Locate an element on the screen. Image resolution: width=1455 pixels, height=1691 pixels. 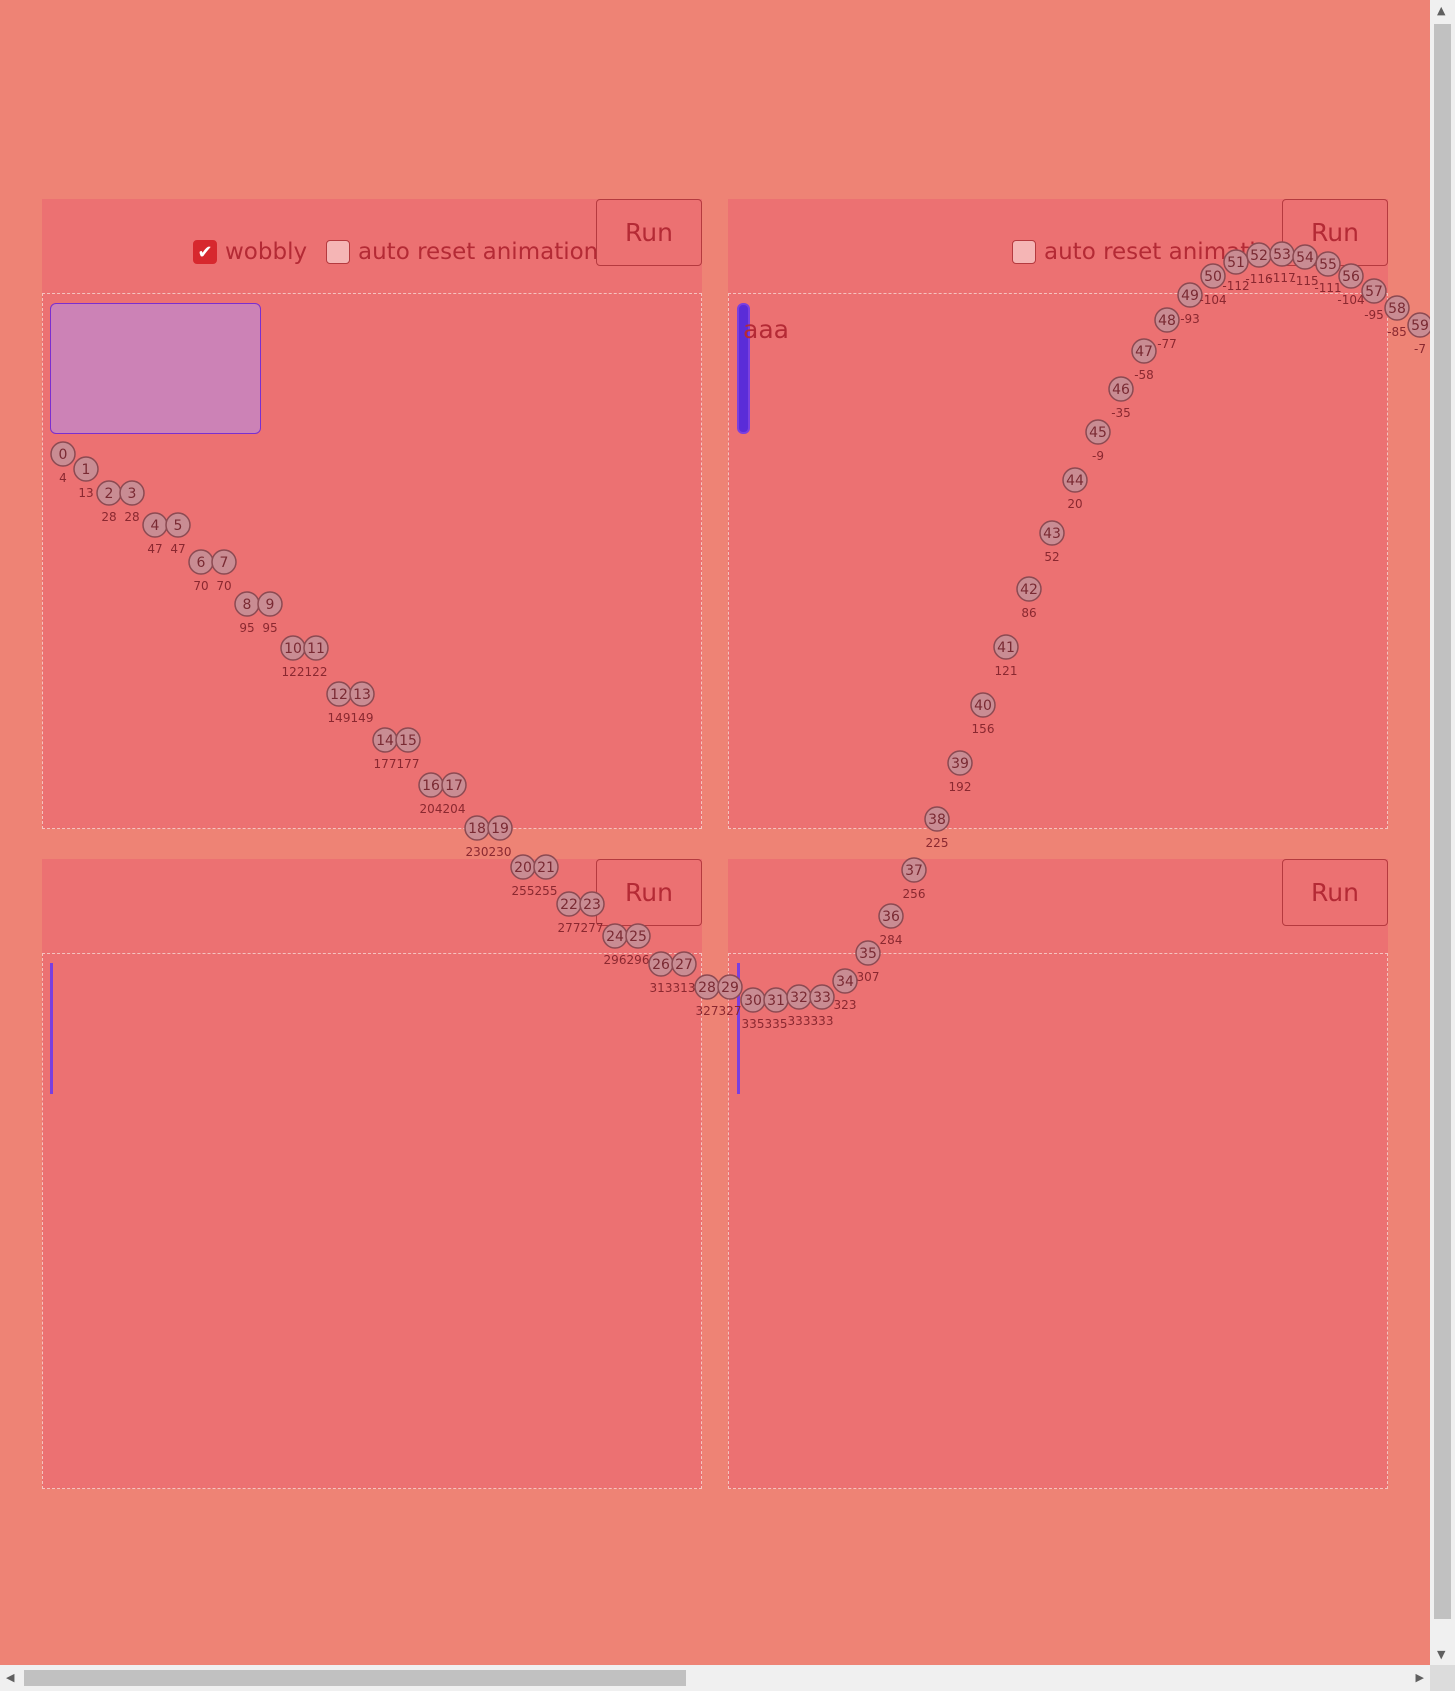
trajectory-marker: 58 -85 is located at coordinates (1397, 317).